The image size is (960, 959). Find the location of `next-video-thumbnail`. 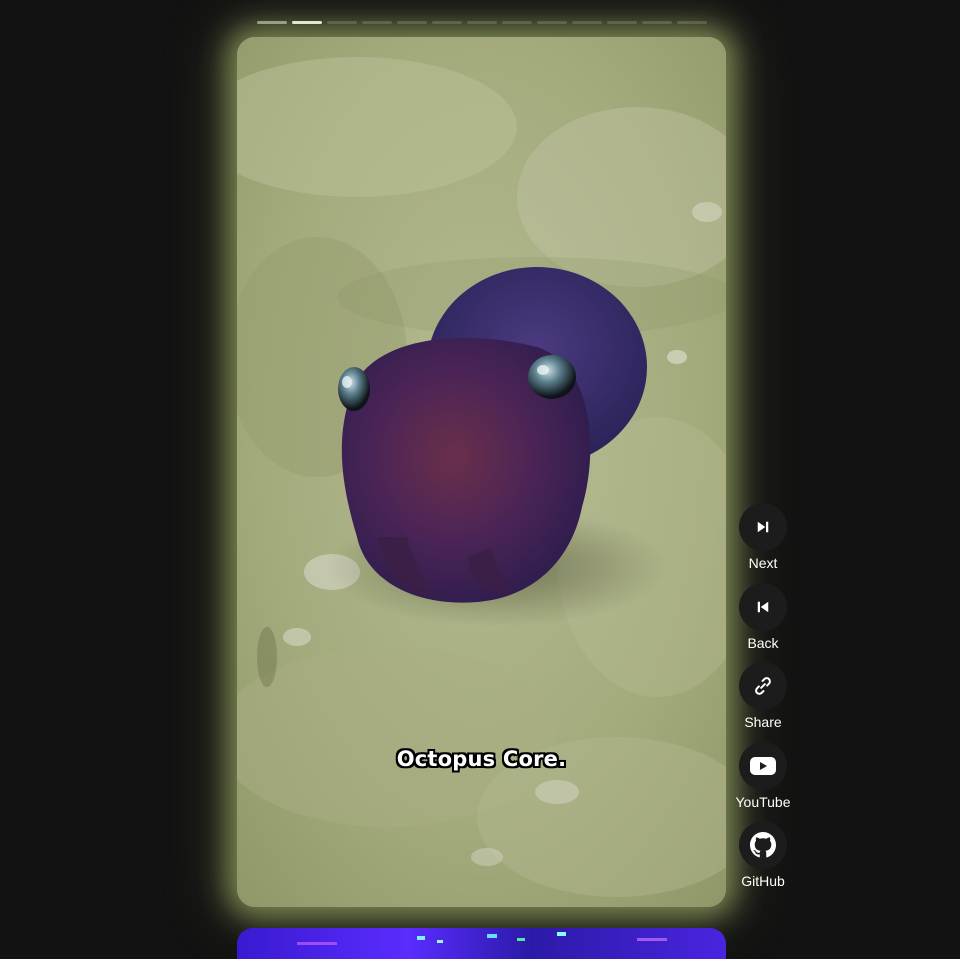

next-video-thumbnail is located at coordinates (482, 938).